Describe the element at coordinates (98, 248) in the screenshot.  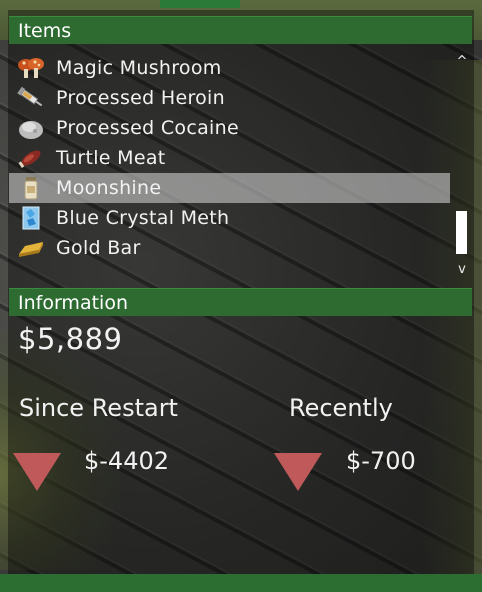
I see `item-label: Gold Bar` at that location.